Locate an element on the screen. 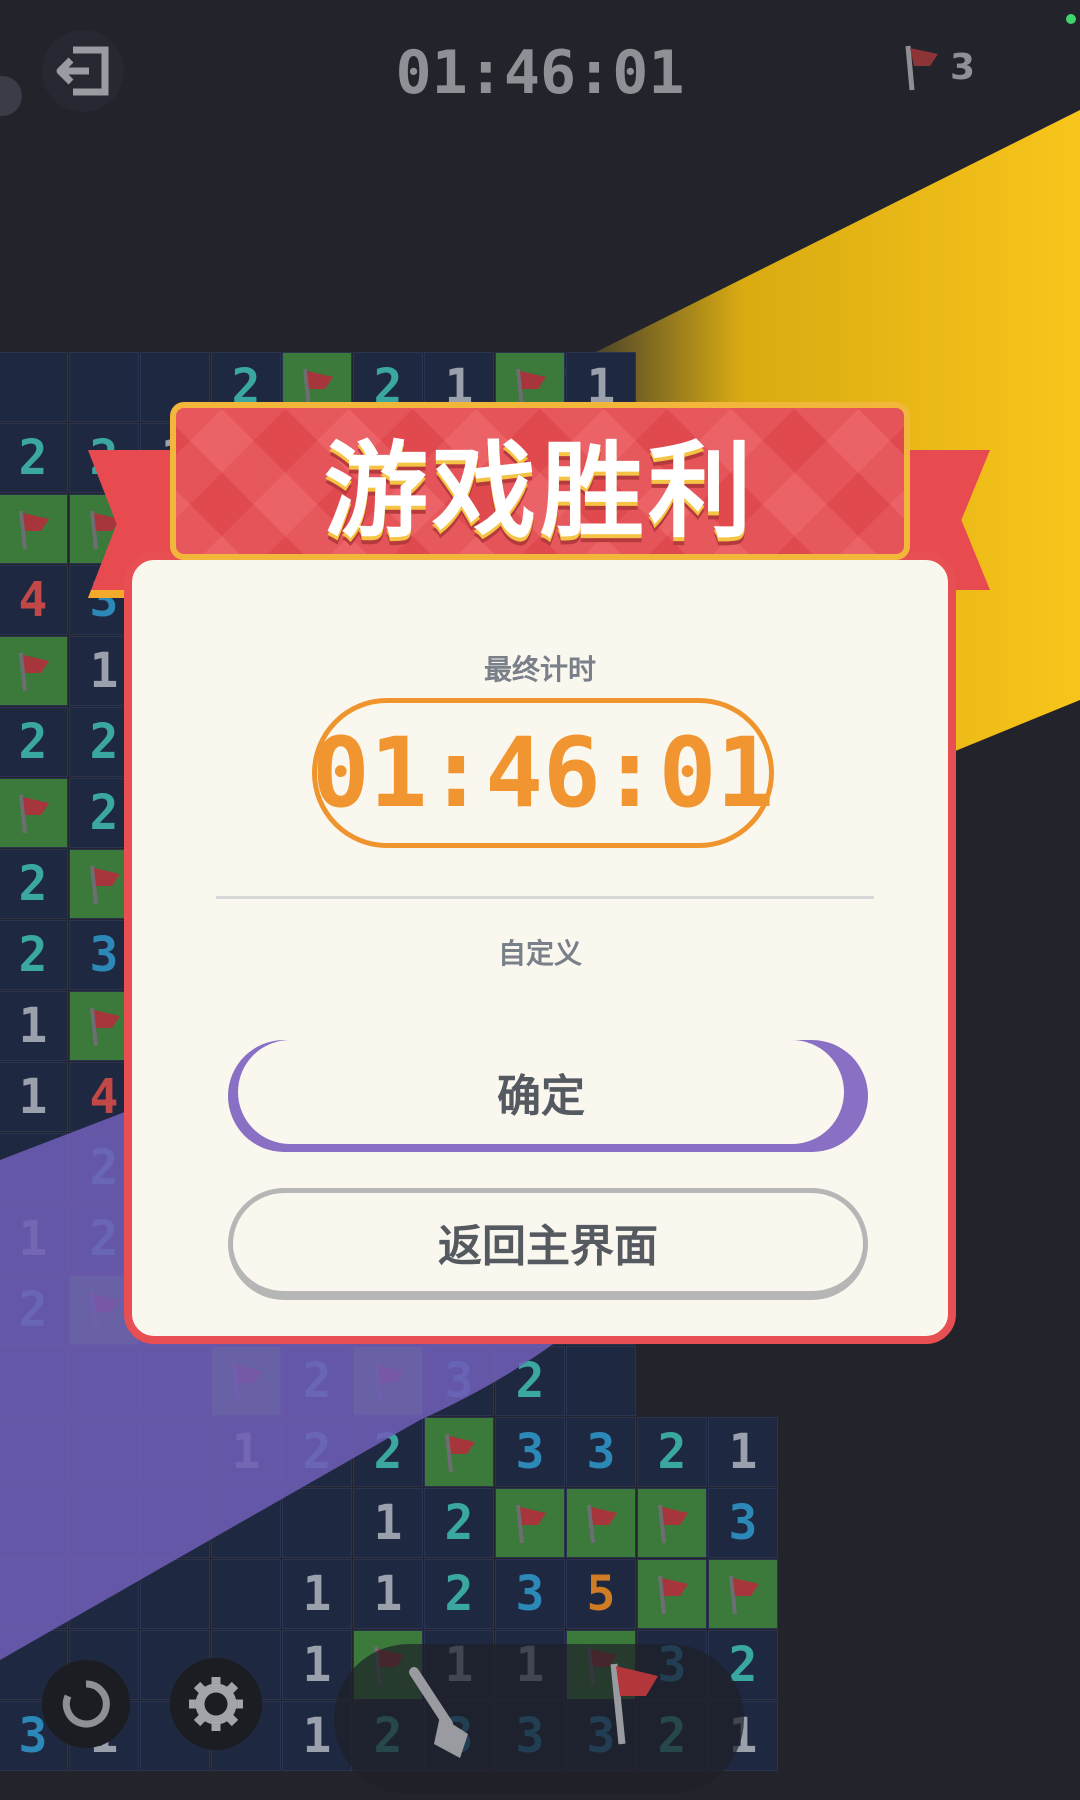 This screenshot has height=1800, width=1080. return-home-button: 返回主界面 is located at coordinates (548, 1244).